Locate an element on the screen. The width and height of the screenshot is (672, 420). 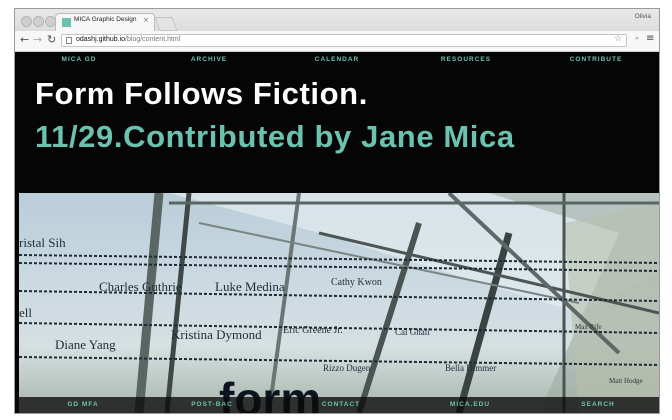
close-window-button is located at coordinates (26, 21).